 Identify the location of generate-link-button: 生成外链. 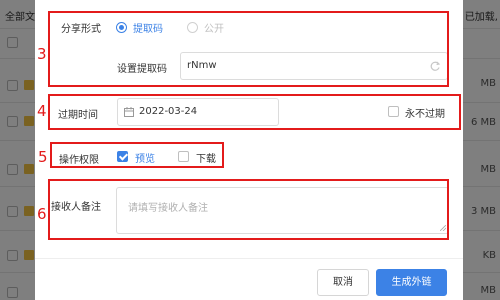
(411, 282).